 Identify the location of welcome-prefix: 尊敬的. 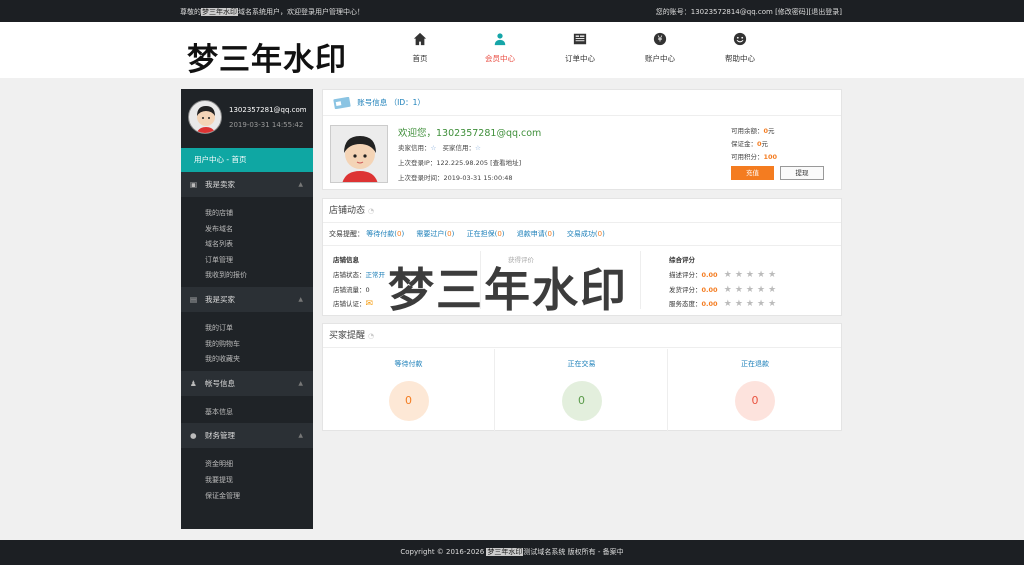
(190, 12).